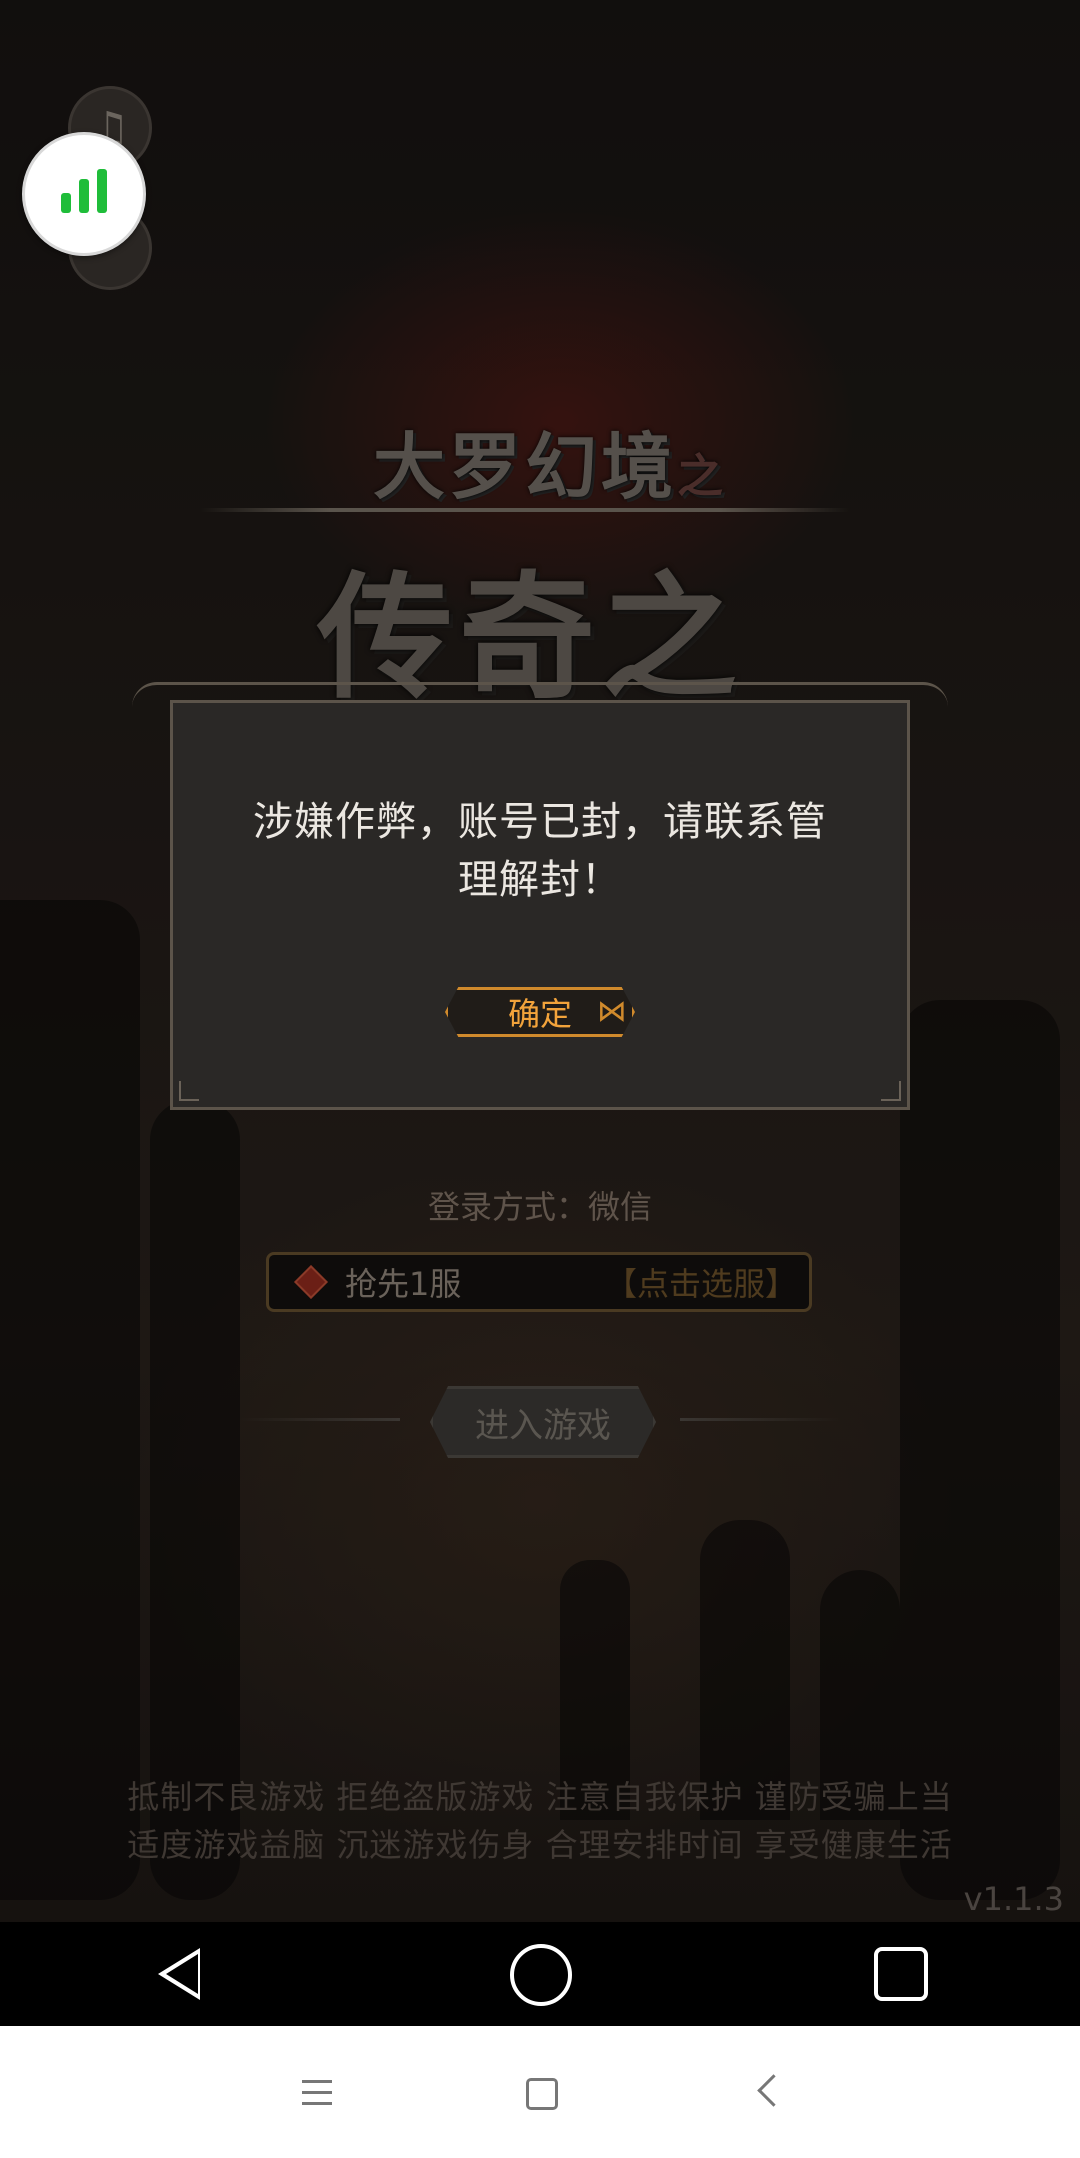 The height and width of the screenshot is (2158, 1080). I want to click on health-notice-line: 抵制不良游戏 拒绝盗版游戏 注意自我保护 谨防受骗上当, so click(540, 1797).